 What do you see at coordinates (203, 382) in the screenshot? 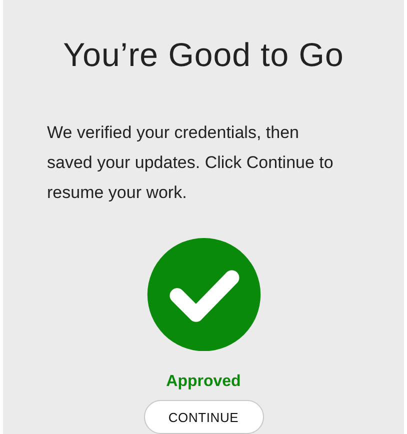
I see `status-label: Approved` at bounding box center [203, 382].